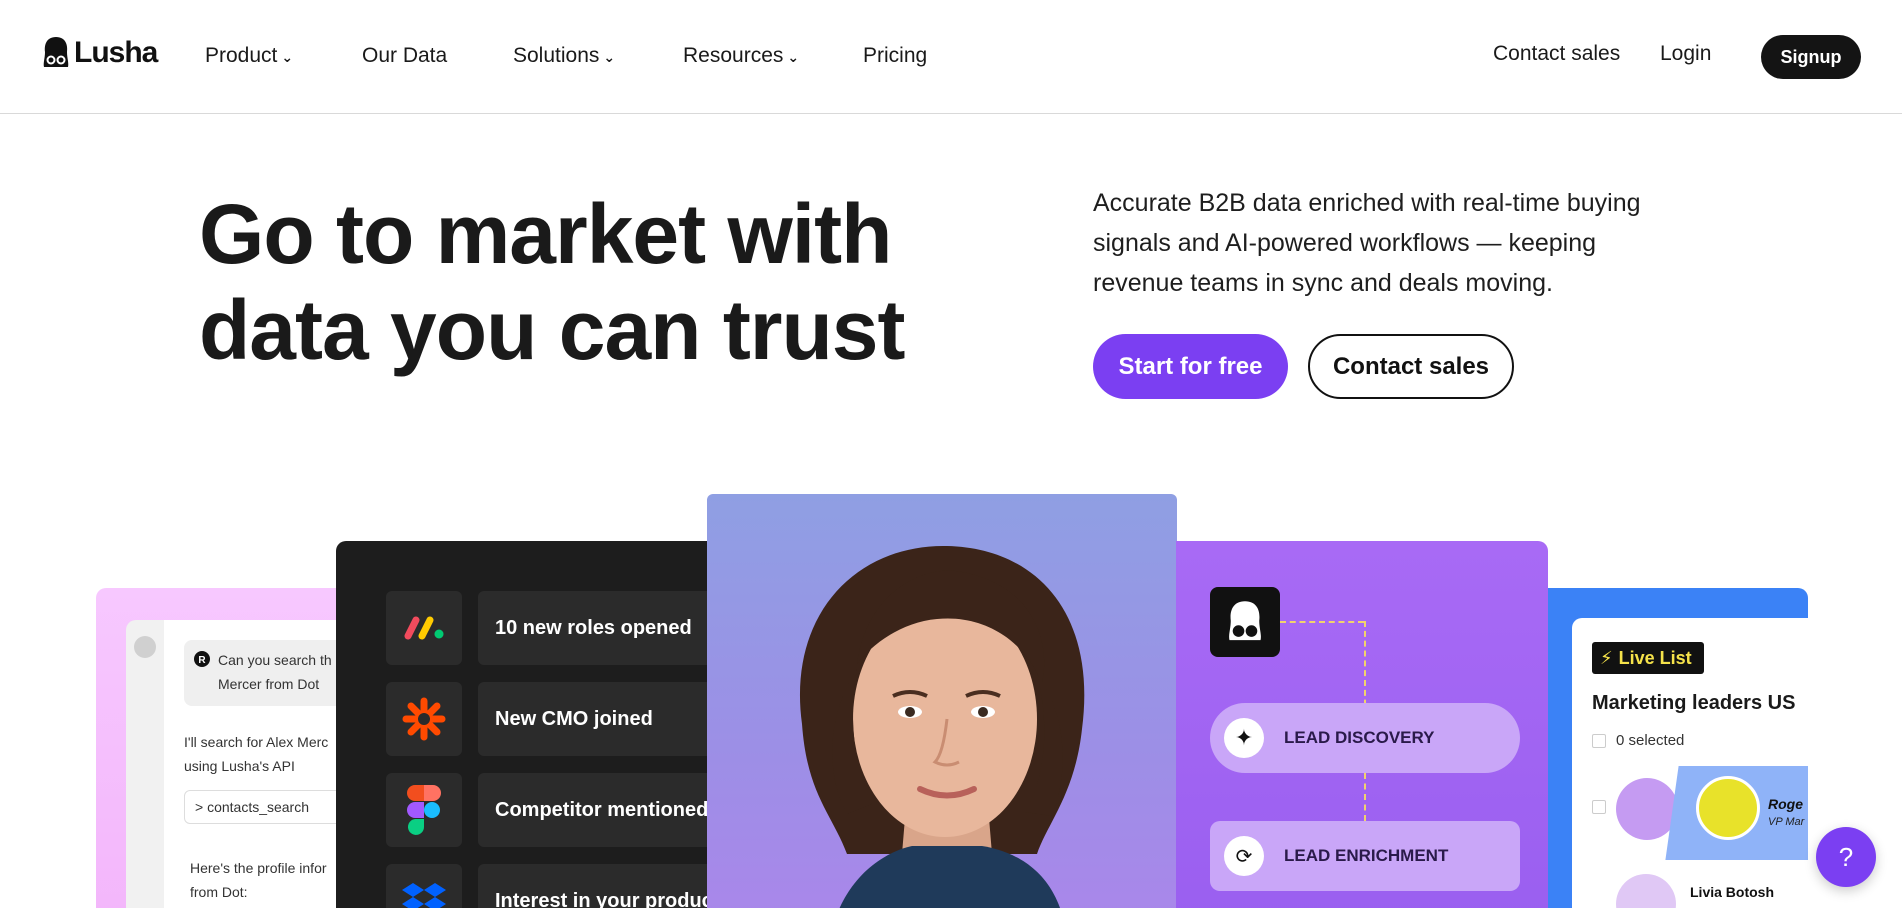  I want to click on nav-resources-label: Resources, so click(733, 55).